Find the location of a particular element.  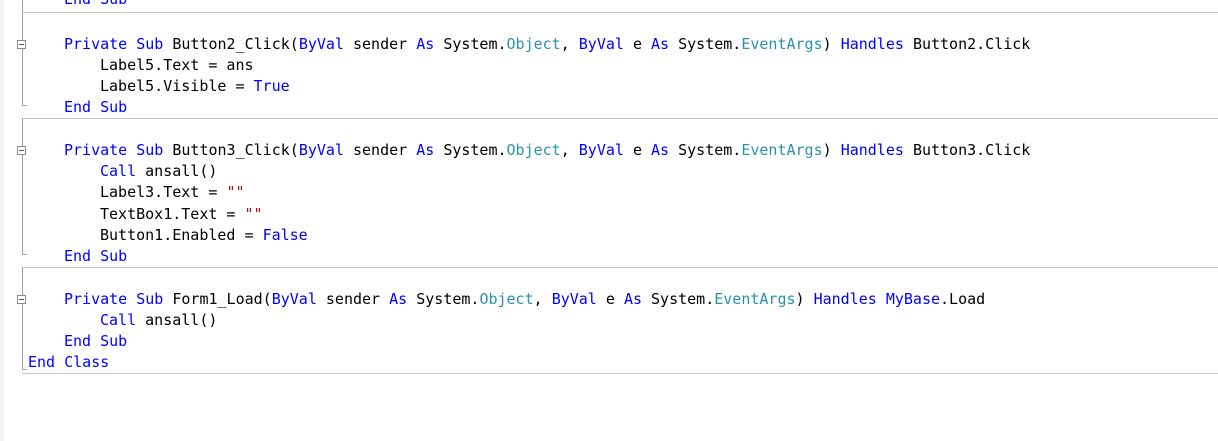

class-end-separator is located at coordinates (620, 373).